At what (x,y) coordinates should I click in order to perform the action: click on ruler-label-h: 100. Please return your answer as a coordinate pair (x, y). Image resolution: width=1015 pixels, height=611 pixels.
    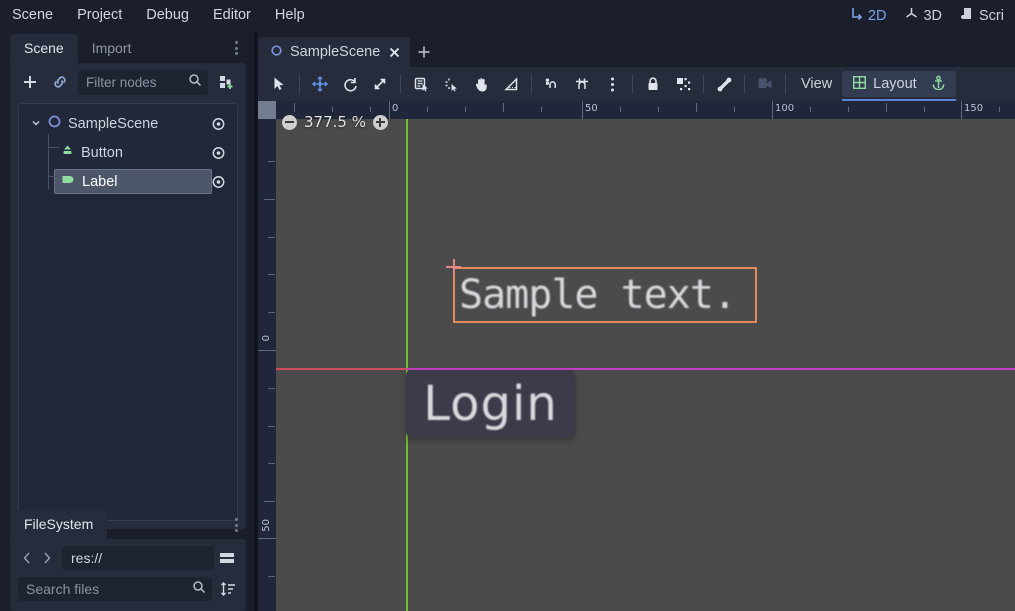
    Looking at the image, I should click on (785, 108).